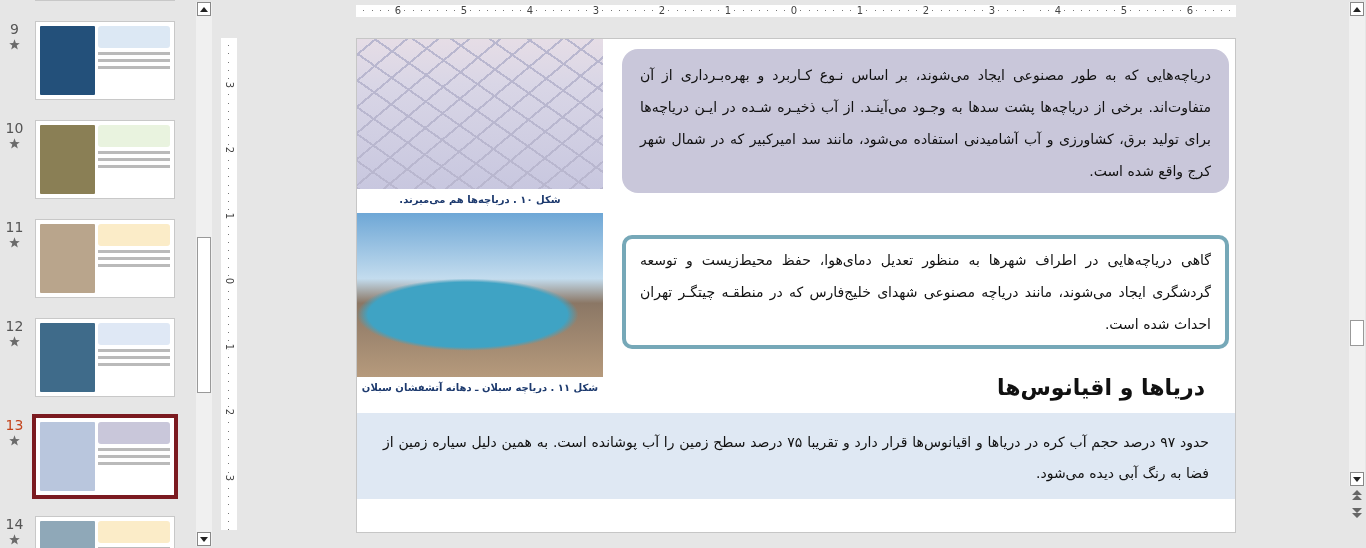 This screenshot has height=548, width=1366. Describe the element at coordinates (796, 456) in the screenshot. I see `text-band: حدود ۹۷ درصد حجم آب کره در دریاها و اقیانوس‌ها قرار دارد و تقریبا ۷۵ درصد سطح زمین را آب پوشانده است. به همین دلیل سیاره زمین از فضا به رنگ آبی دیده می‌شود.` at that location.